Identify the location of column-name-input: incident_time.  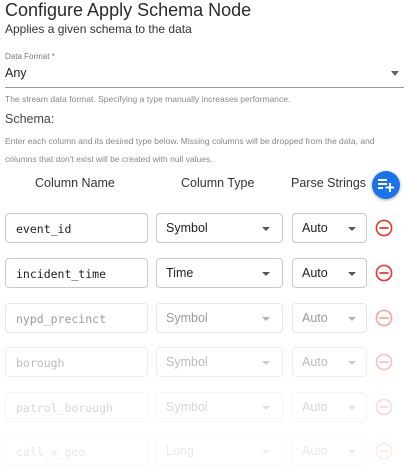
(76, 273).